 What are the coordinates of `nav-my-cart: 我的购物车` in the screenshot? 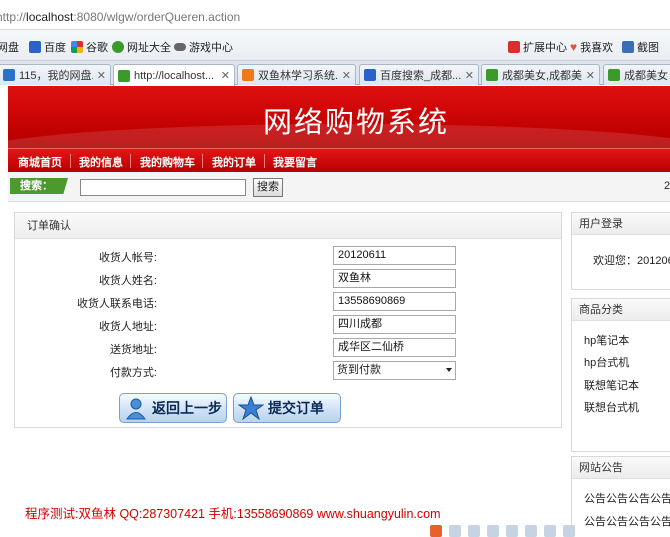 It's located at (167, 162).